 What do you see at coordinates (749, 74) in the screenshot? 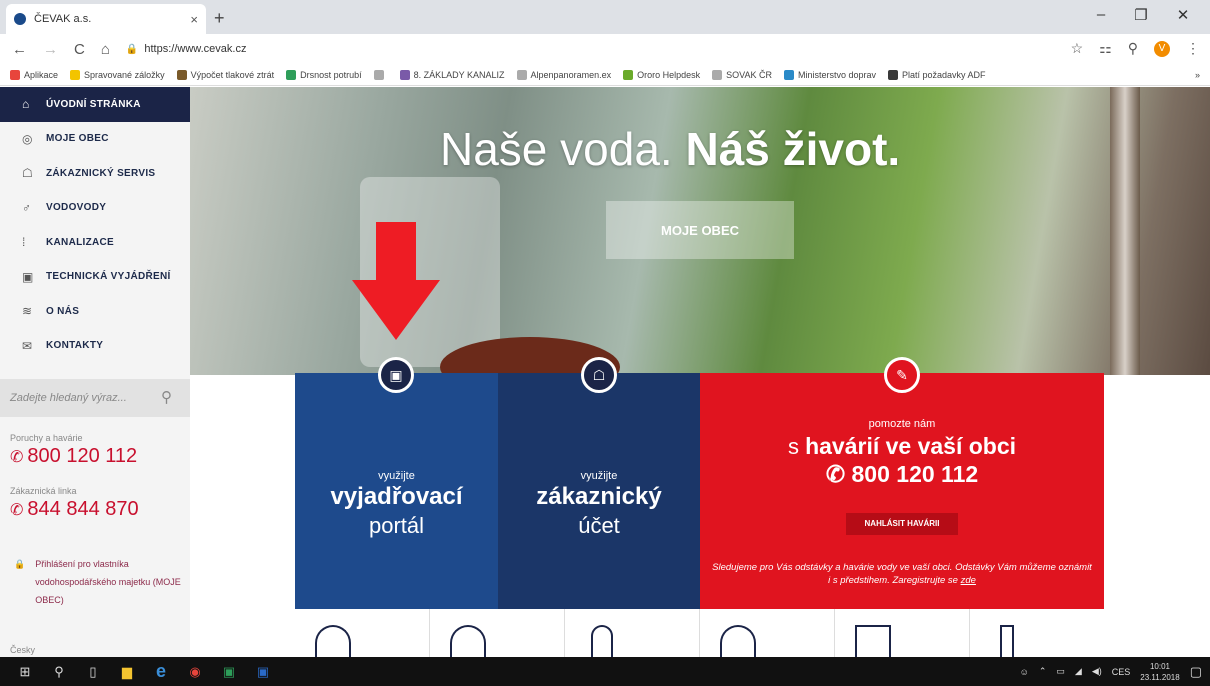
I see `bookmark-label: SOVAK ČR` at bounding box center [749, 74].